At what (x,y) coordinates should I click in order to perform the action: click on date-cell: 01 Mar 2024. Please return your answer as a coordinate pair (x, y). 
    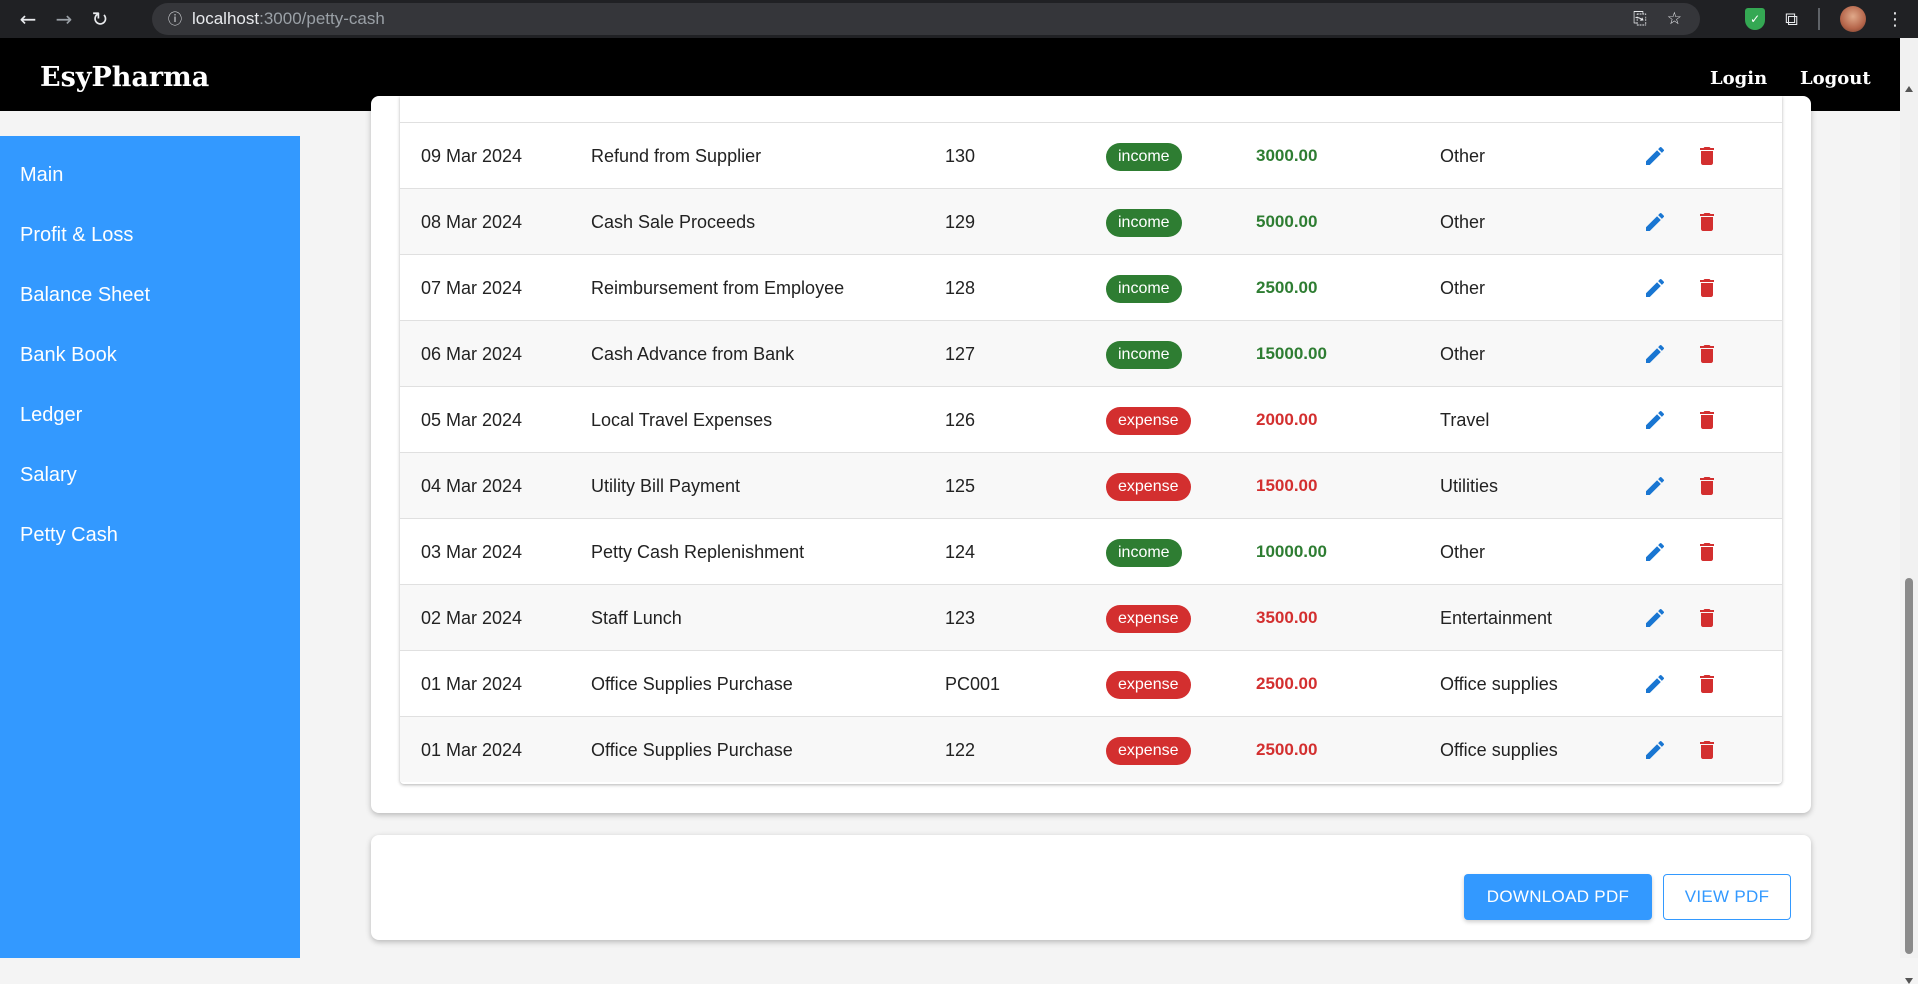
    Looking at the image, I should click on (472, 684).